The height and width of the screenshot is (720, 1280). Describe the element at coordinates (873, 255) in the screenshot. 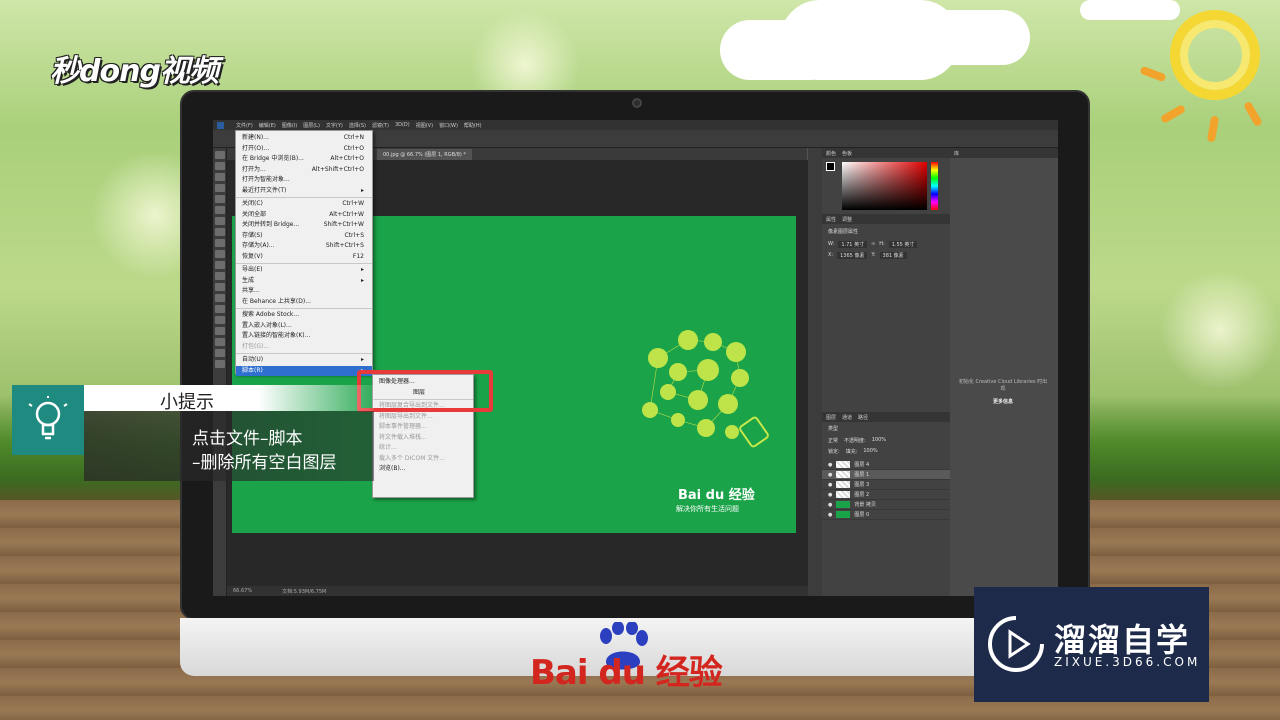

I see `y-label: Y:` at that location.